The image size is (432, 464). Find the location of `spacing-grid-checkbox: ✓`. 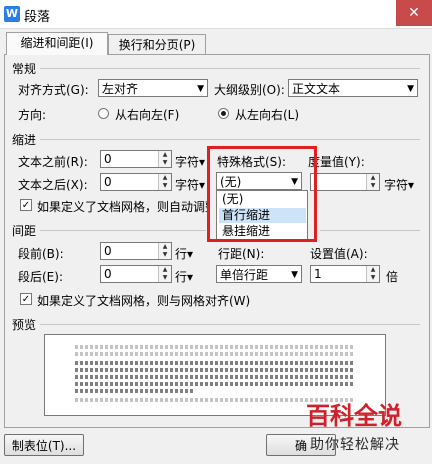

spacing-grid-checkbox: ✓ is located at coordinates (26, 299).